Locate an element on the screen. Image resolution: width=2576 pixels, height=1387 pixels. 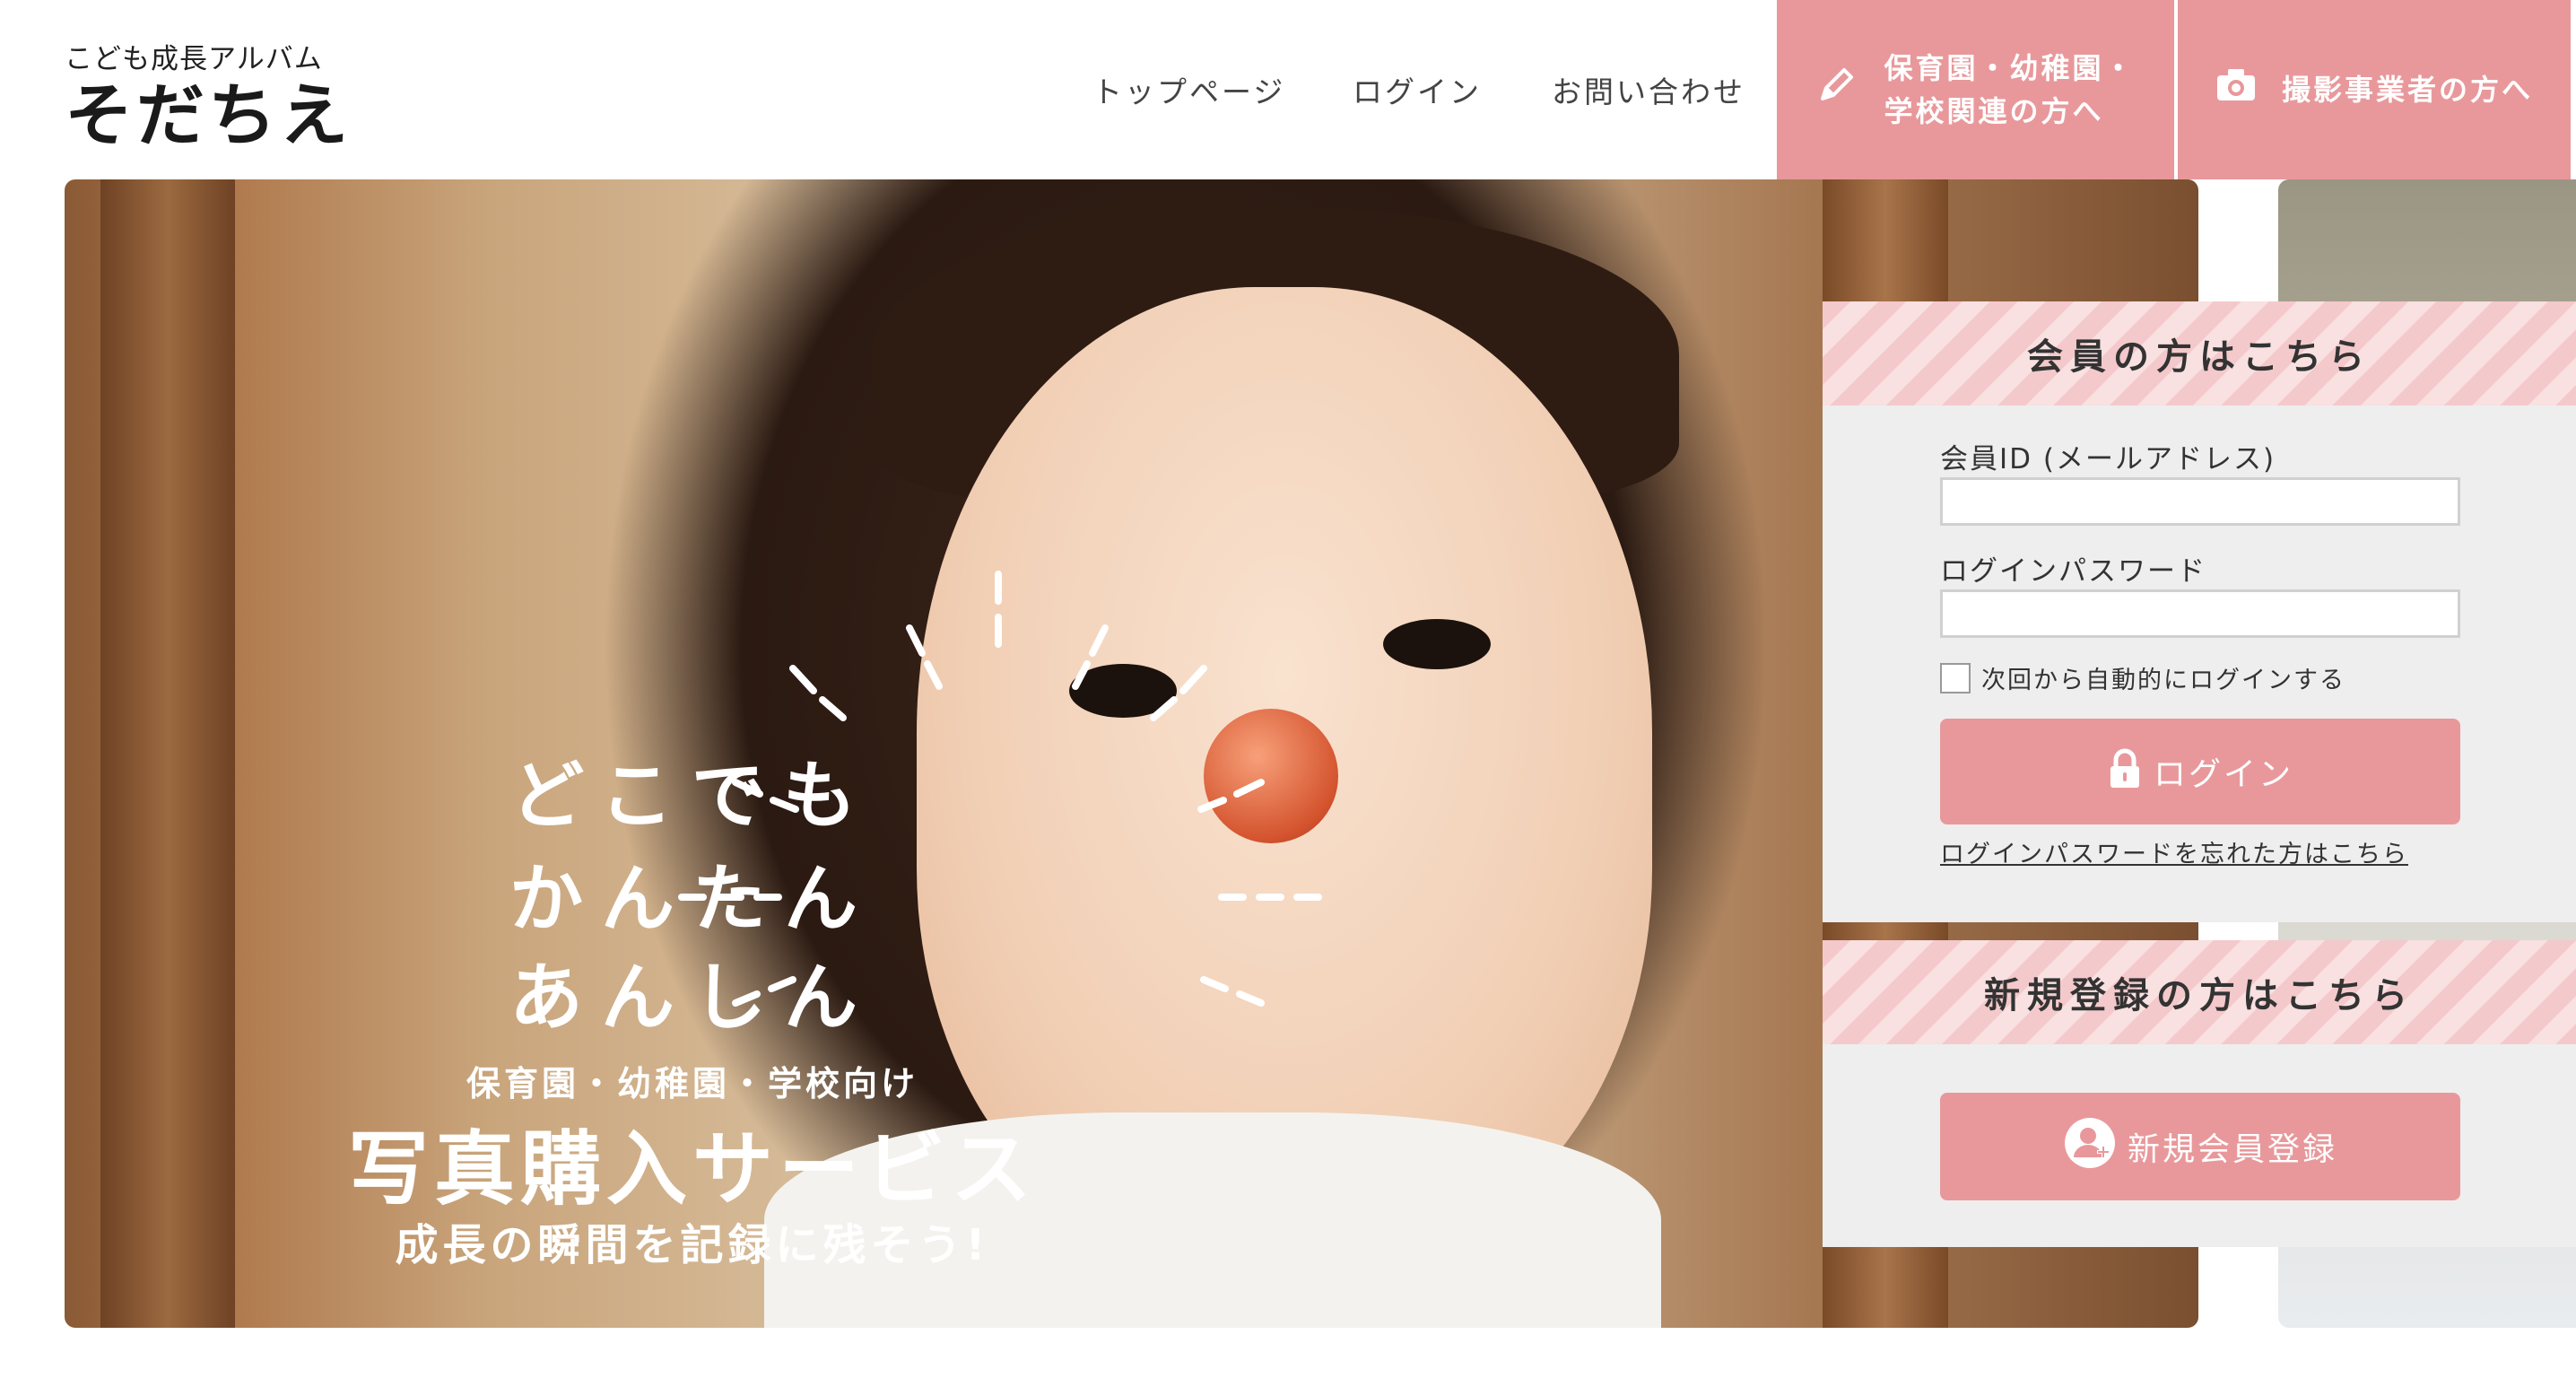
site-logo: こども成長アルバム そだちえ is located at coordinates (208, 98).